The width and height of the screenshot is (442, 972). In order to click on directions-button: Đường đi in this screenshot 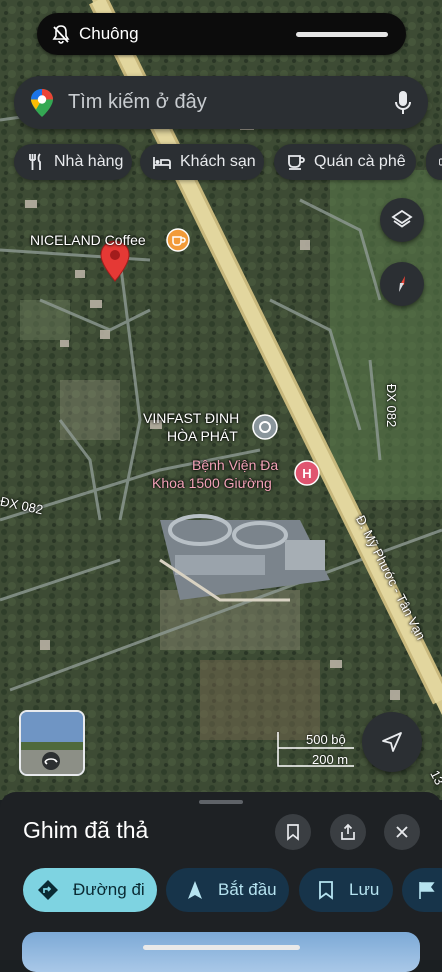, I will do `click(90, 890)`.